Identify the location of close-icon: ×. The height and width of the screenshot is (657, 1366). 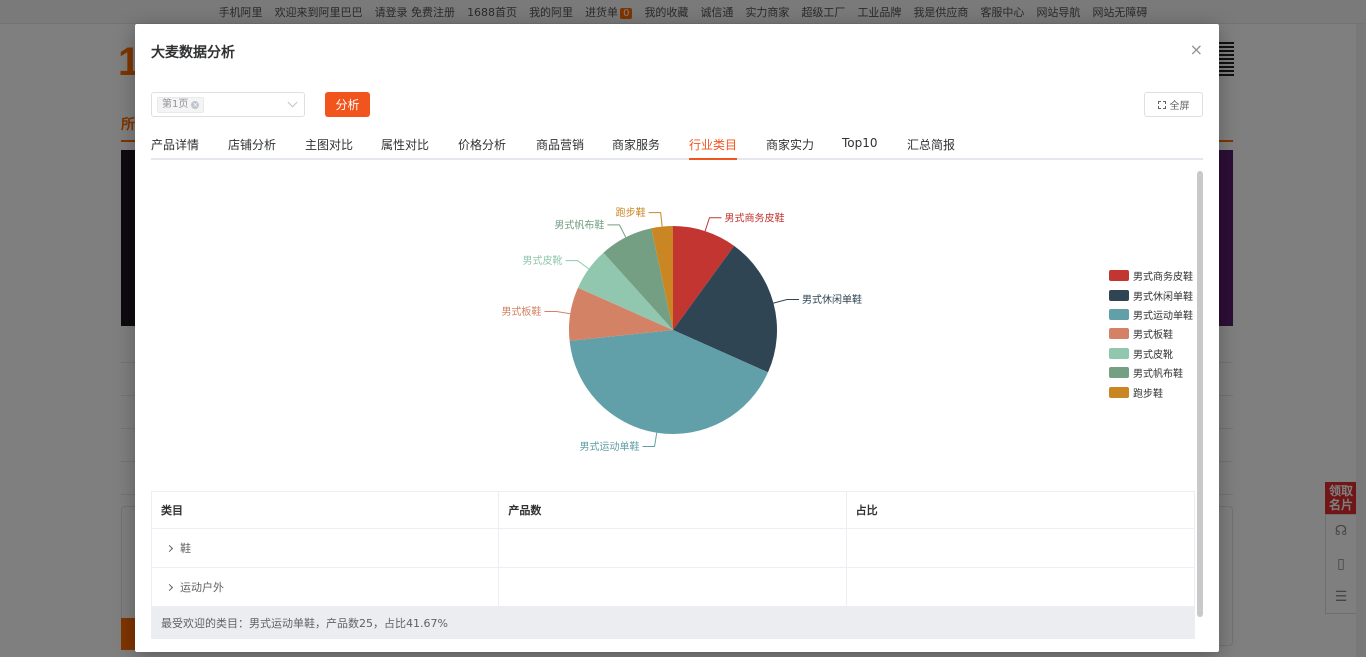
(1196, 49).